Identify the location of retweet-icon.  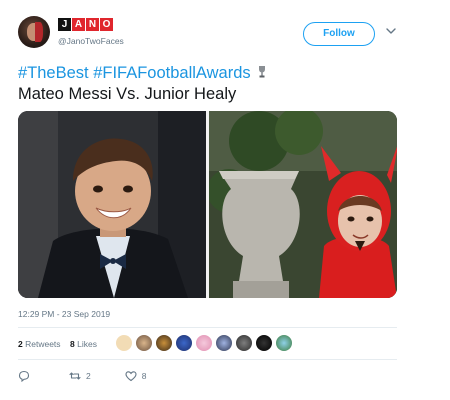
(75, 376).